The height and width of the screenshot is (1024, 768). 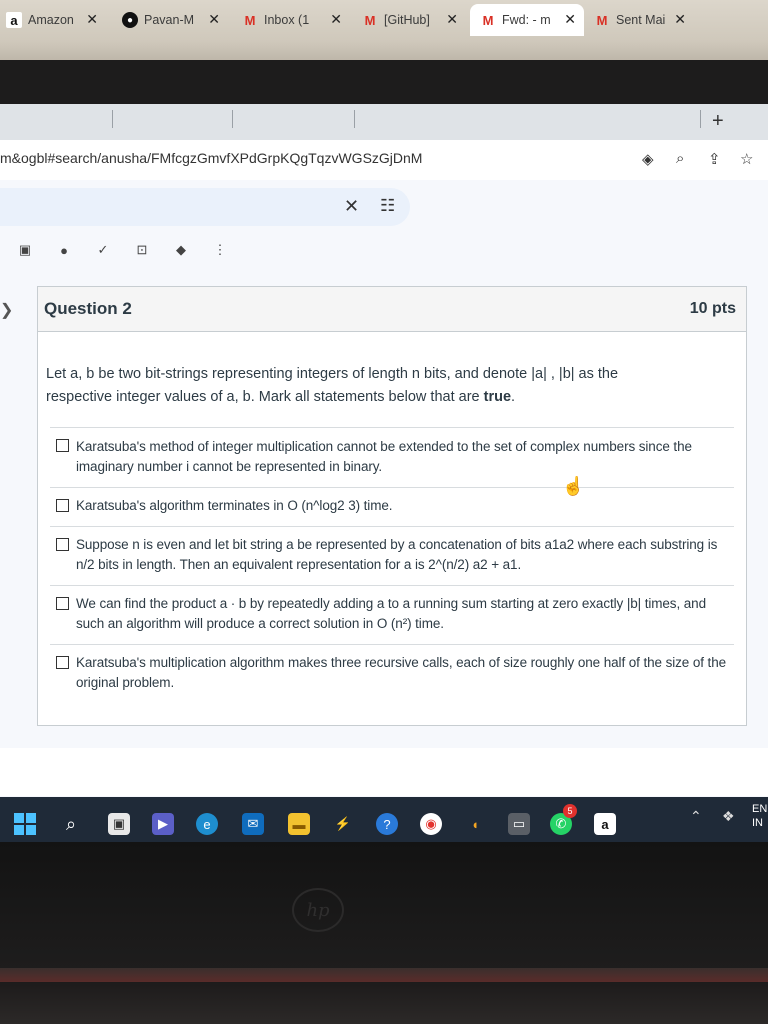 What do you see at coordinates (220, 250) in the screenshot?
I see `more-options-icon: ⋮` at bounding box center [220, 250].